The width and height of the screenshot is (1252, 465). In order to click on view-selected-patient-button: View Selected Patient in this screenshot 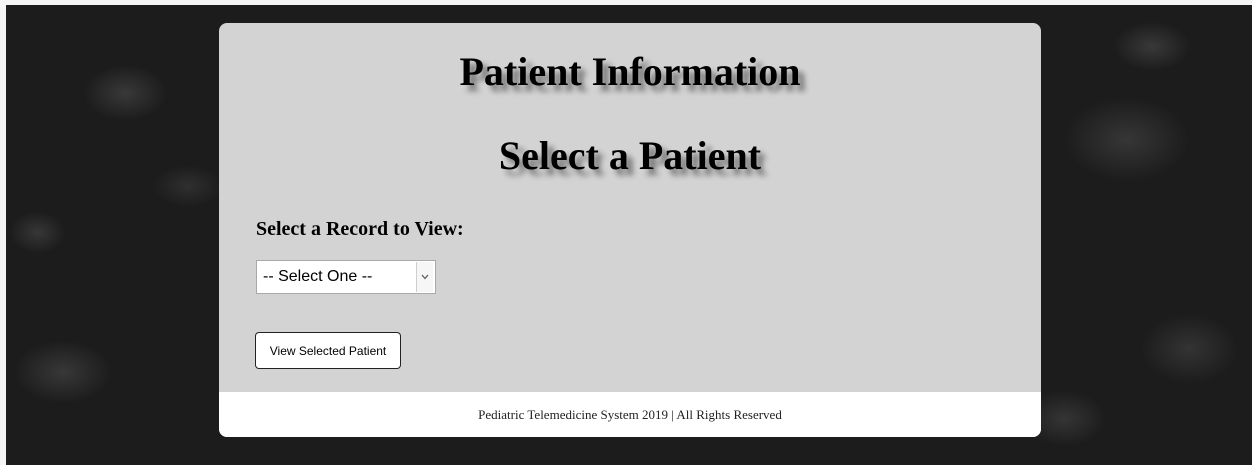, I will do `click(328, 350)`.